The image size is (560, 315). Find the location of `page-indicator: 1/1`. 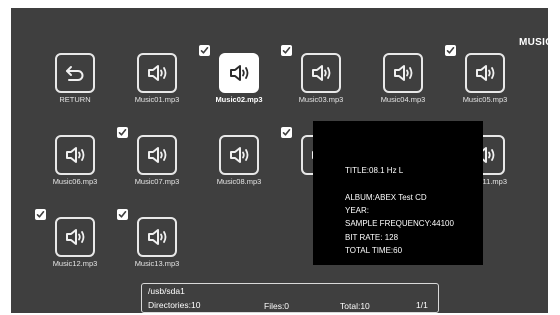

page-indicator: 1/1 is located at coordinates (422, 305).